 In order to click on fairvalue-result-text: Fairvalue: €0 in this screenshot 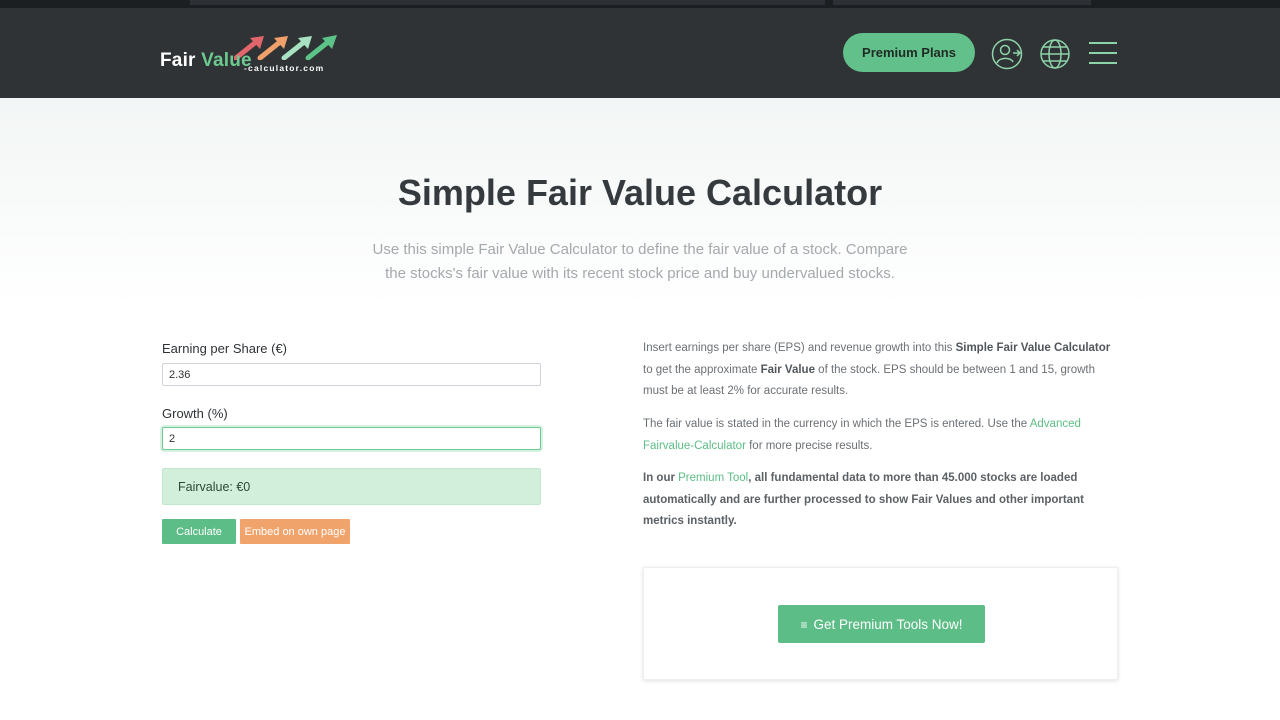, I will do `click(214, 487)`.